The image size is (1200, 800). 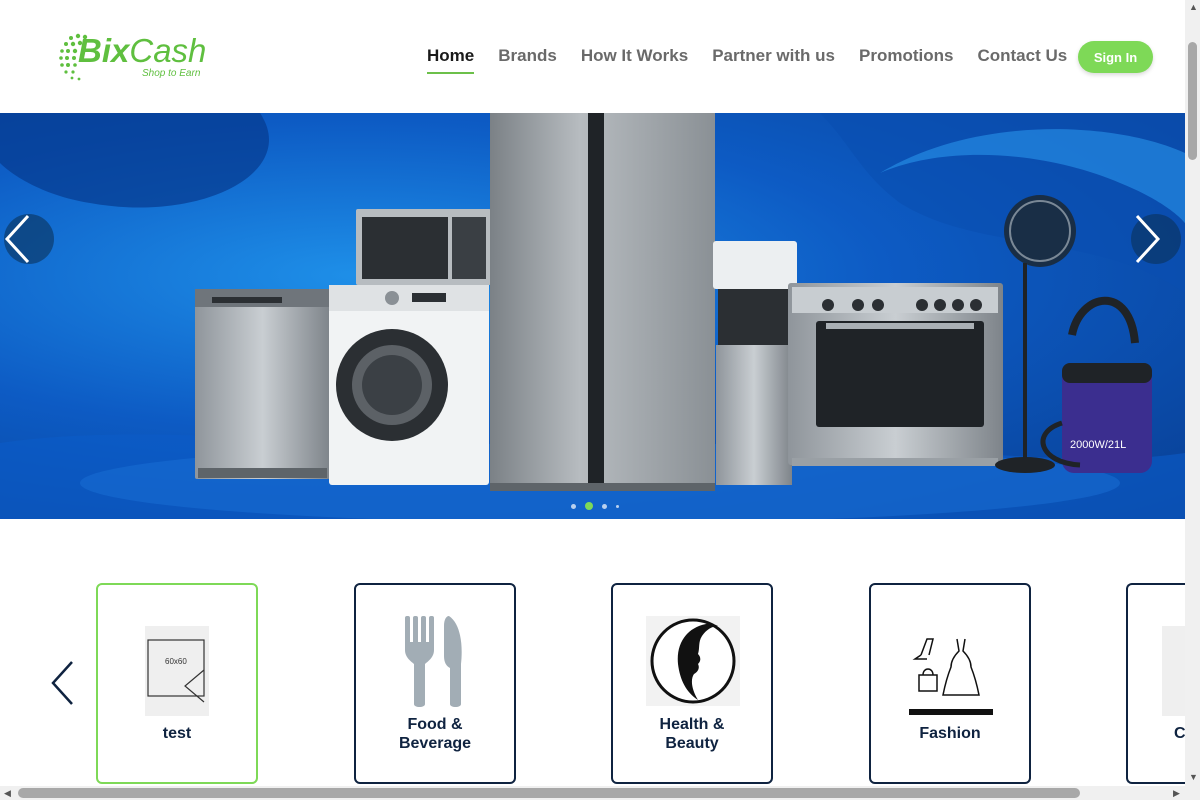 I want to click on categories-prev-chevron-left-icon, so click(x=63, y=683).